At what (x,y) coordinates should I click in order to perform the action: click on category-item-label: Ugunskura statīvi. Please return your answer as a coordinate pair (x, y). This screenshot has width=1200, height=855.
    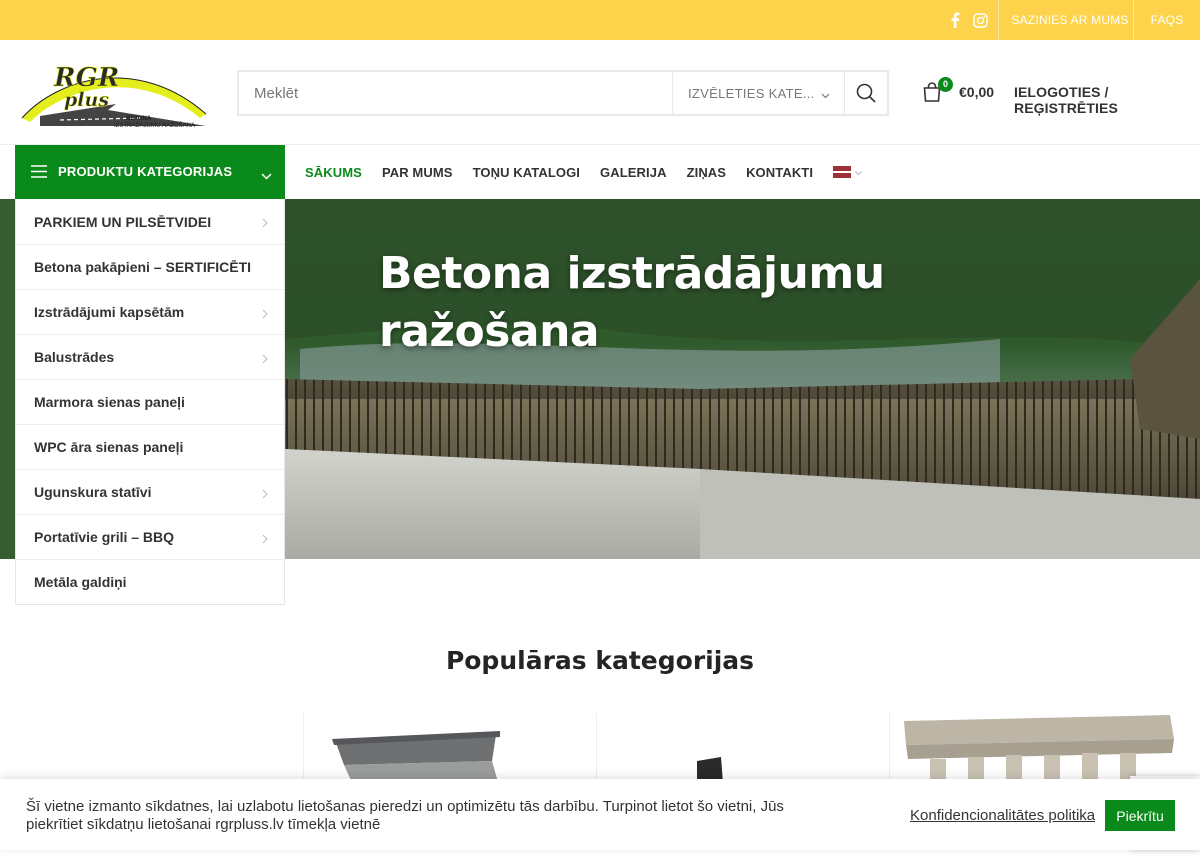
    Looking at the image, I should click on (93, 492).